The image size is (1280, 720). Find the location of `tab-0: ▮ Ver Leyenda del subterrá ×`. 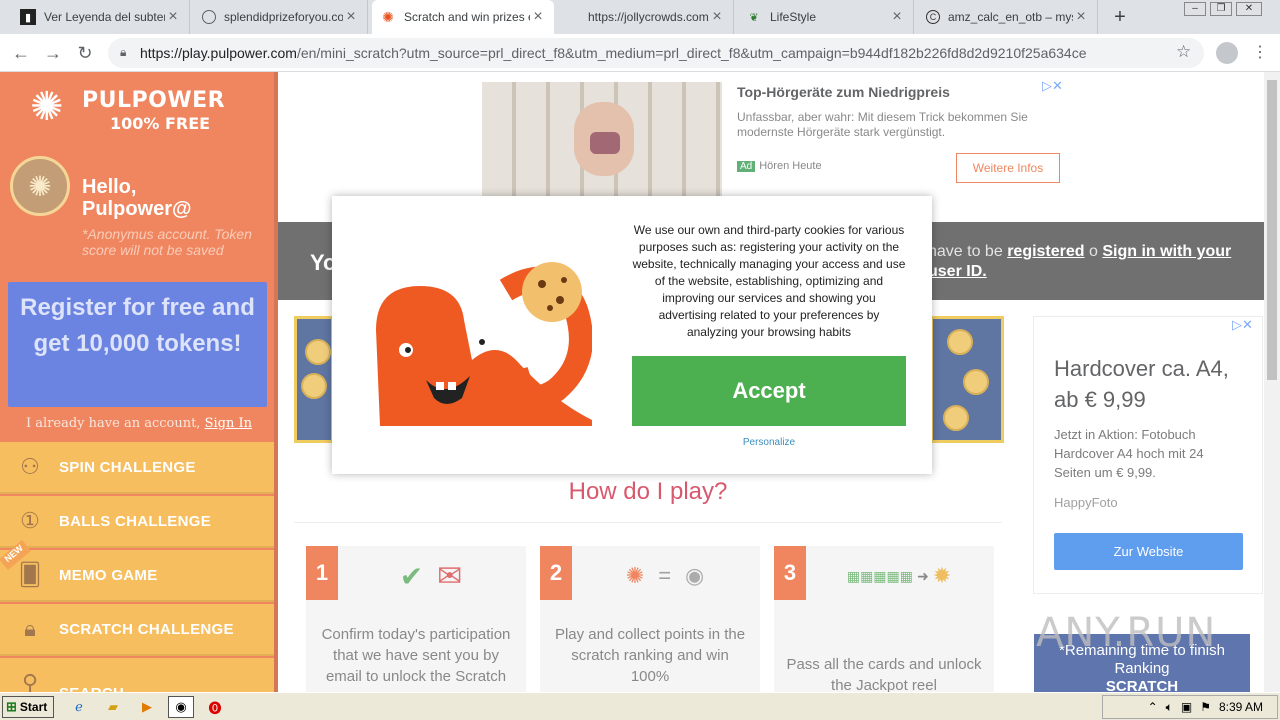

tab-0: ▮ Ver Leyenda del subterrá × is located at coordinates (101, 17).